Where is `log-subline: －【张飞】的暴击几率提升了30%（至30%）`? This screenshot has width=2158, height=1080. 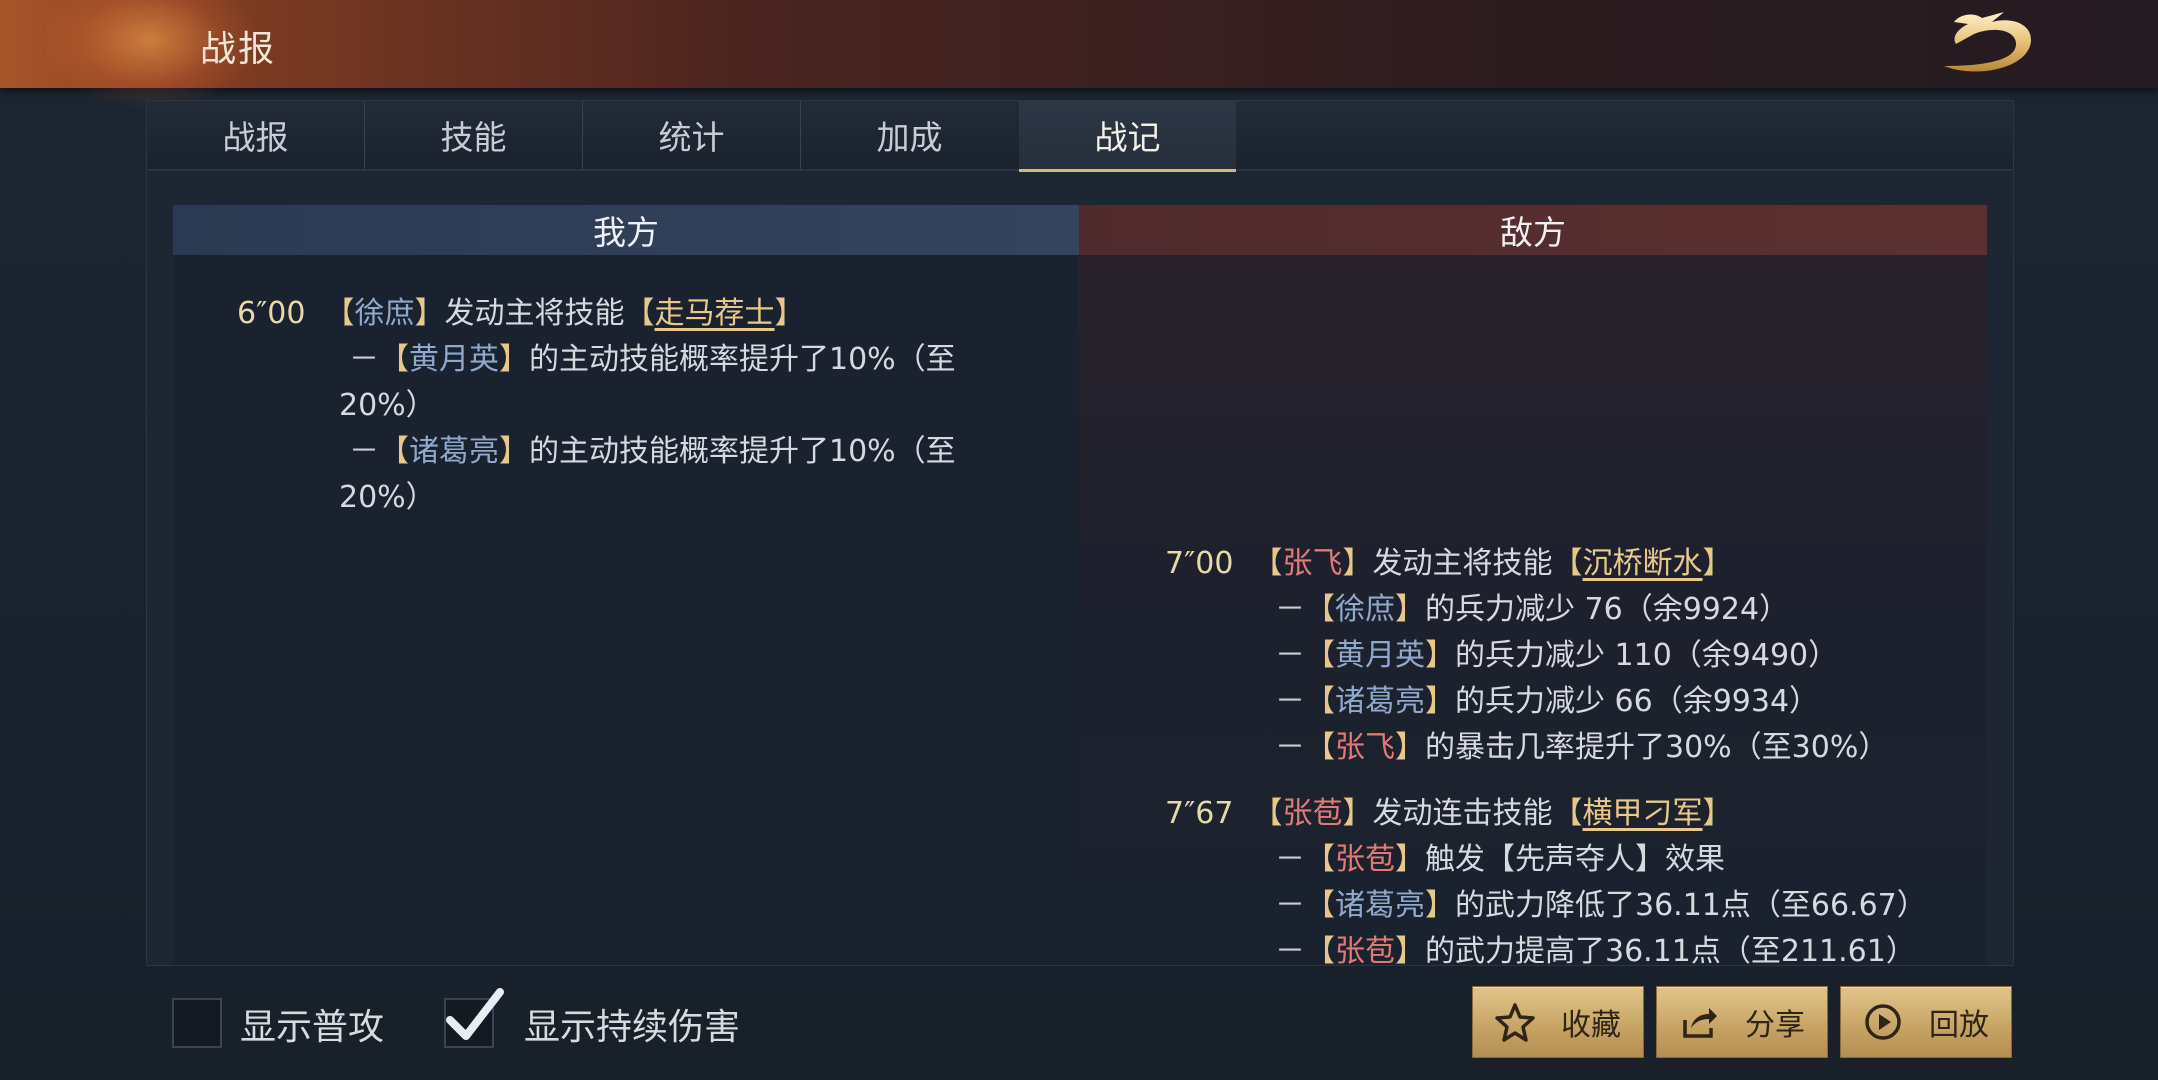 log-subline: －【张飞】的暴击几率提升了30%（至30%） is located at coordinates (1582, 747).